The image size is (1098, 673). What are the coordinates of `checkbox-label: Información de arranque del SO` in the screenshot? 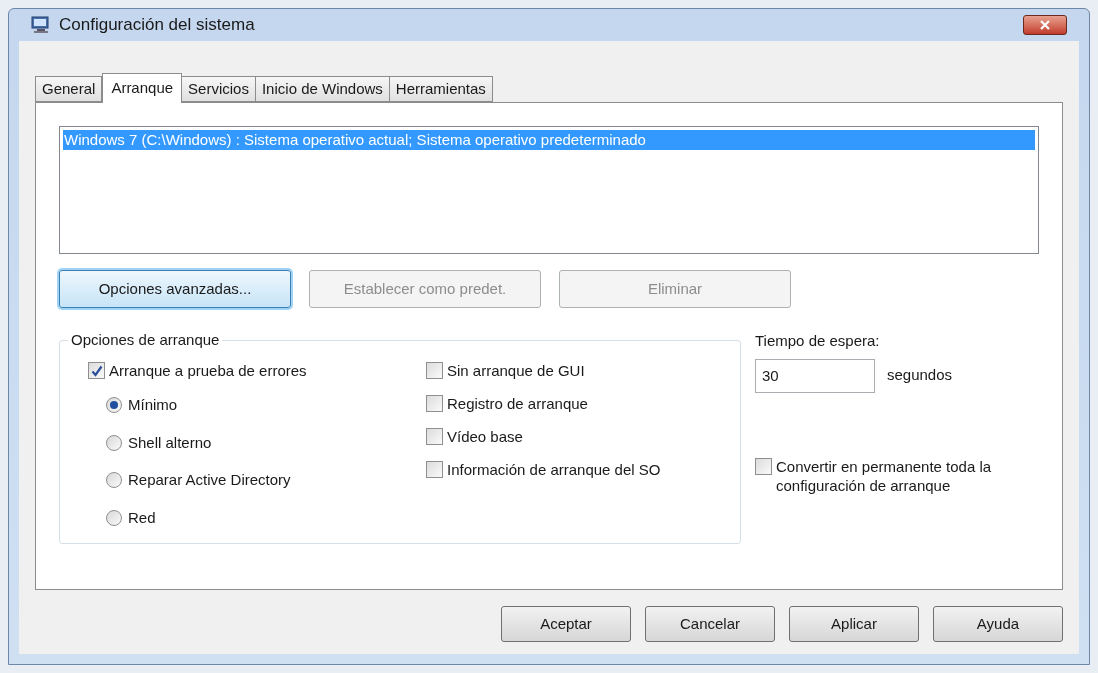 It's located at (554, 469).